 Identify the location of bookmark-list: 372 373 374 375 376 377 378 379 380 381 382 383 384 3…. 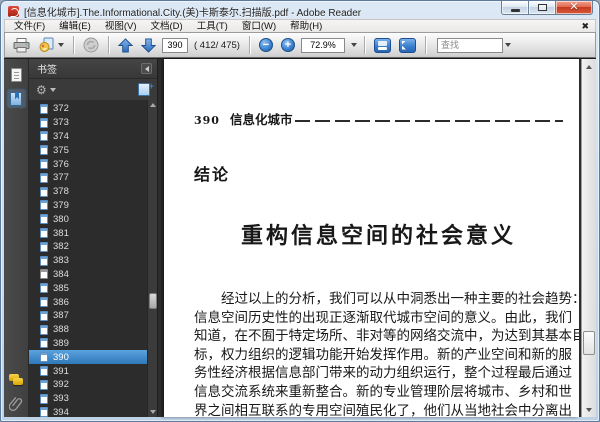
(88, 259).